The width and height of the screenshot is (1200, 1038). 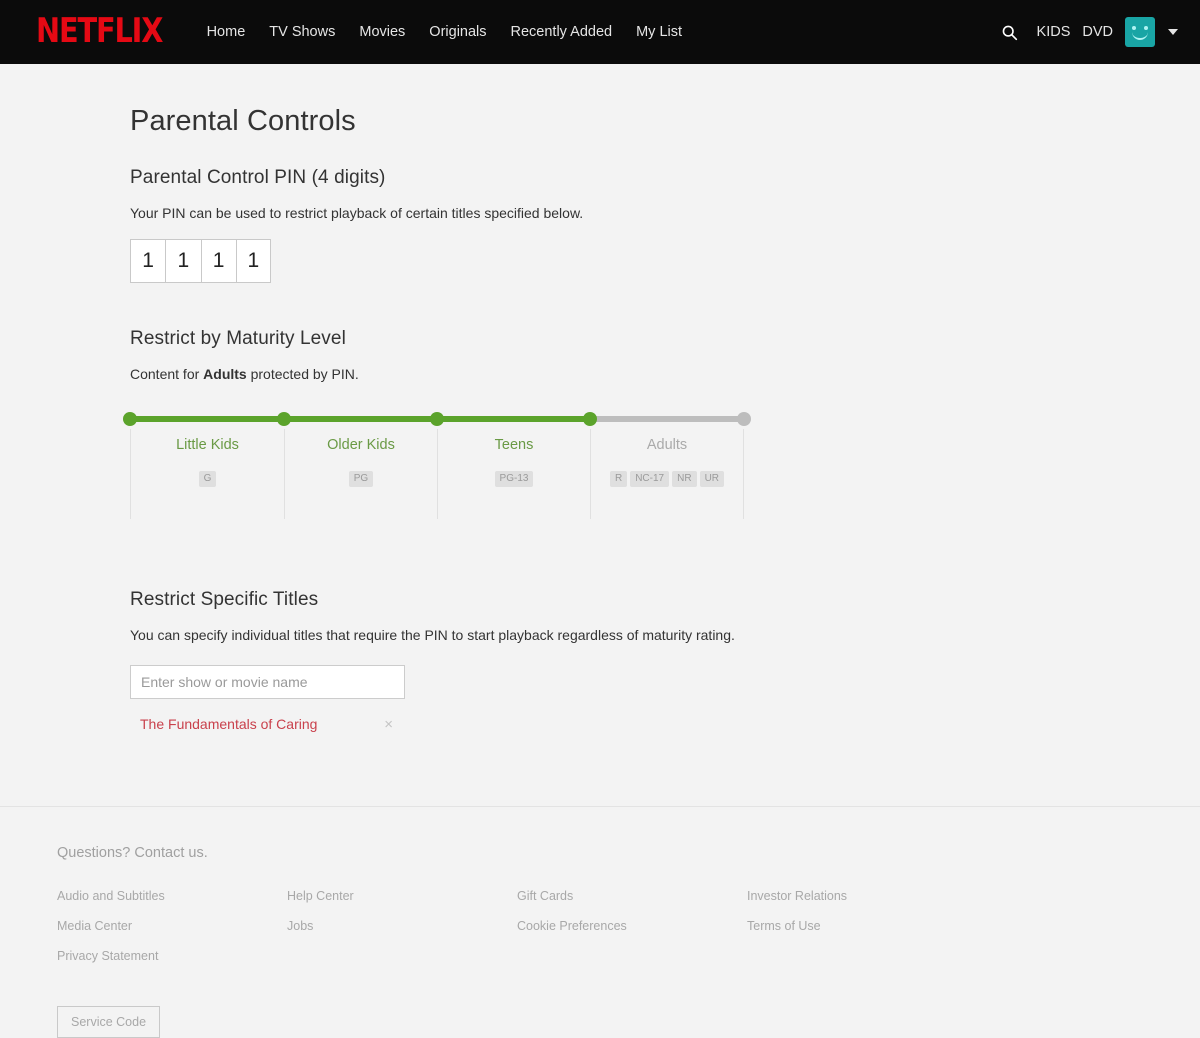 What do you see at coordinates (99, 32) in the screenshot?
I see `netflix-logo: NETFLIX` at bounding box center [99, 32].